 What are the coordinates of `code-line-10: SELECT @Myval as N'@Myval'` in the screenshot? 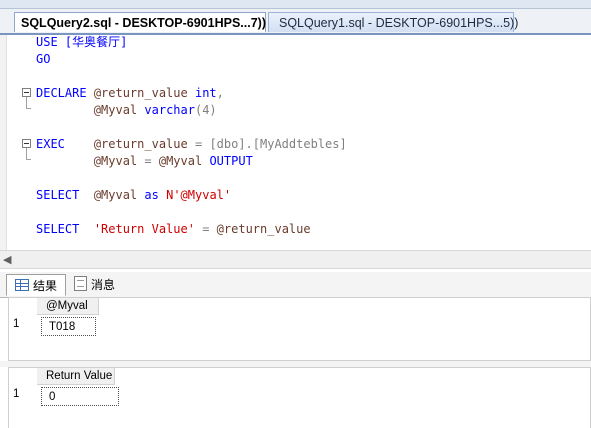 It's located at (134, 195).